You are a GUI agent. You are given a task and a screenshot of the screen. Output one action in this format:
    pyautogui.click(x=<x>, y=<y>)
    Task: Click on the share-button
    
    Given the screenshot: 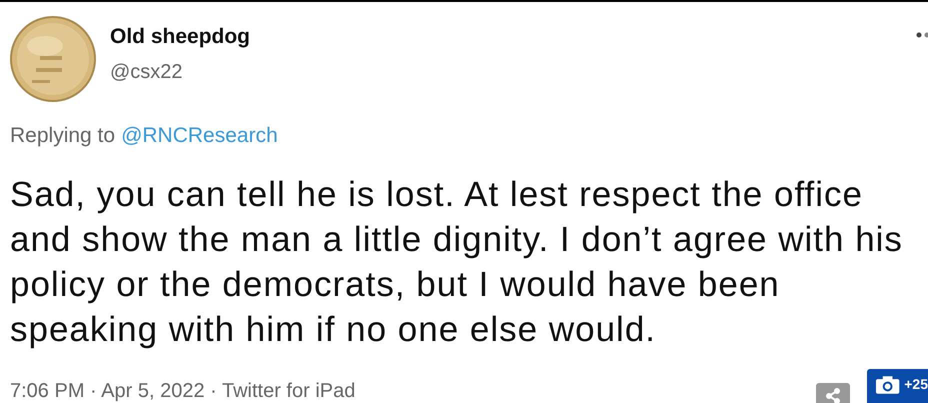 What is the action you would take?
    pyautogui.click(x=833, y=393)
    